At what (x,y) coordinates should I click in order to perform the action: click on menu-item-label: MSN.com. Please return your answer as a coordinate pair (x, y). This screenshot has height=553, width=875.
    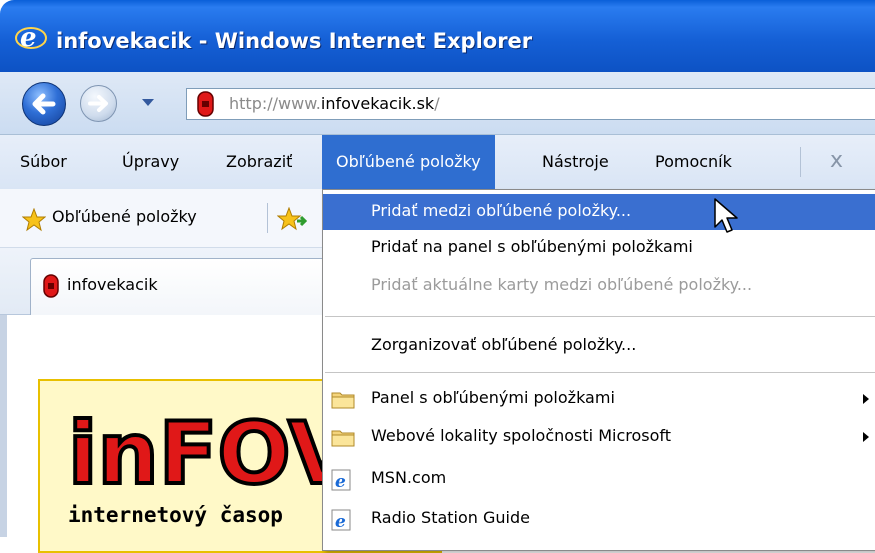
    Looking at the image, I should click on (409, 477).